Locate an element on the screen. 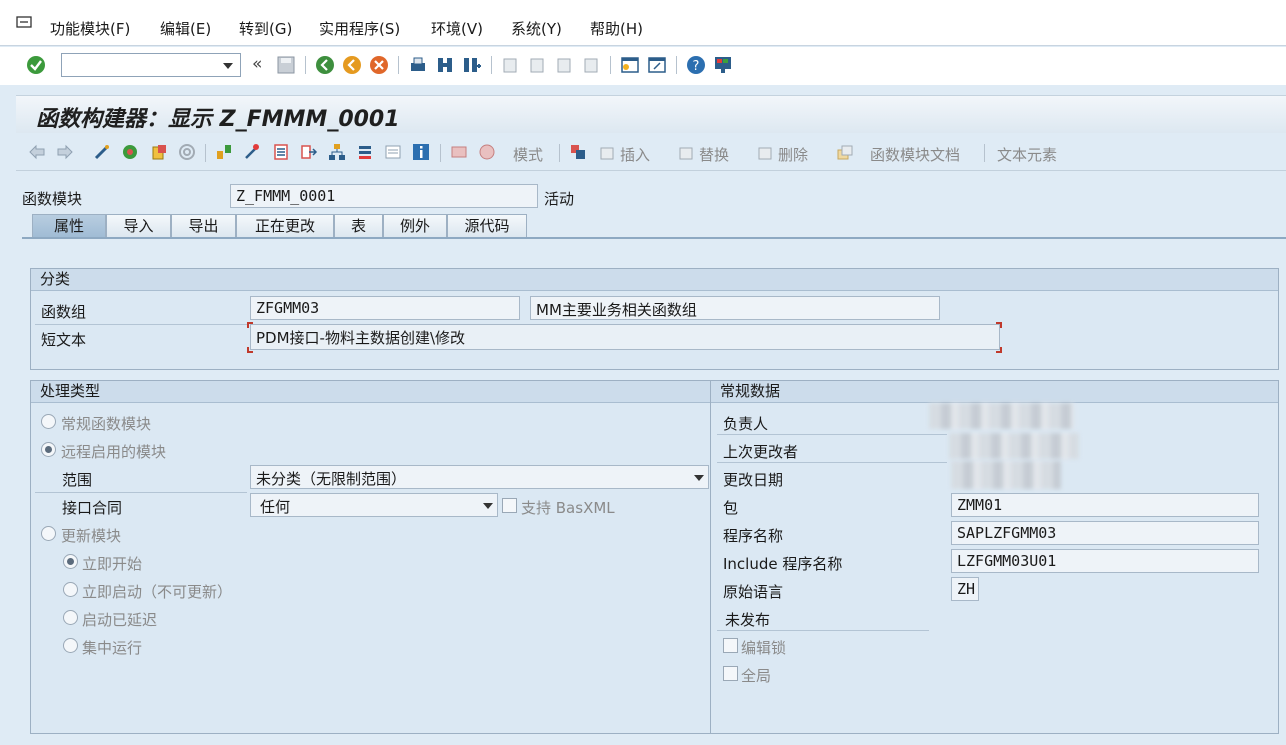 This screenshot has width=1286, height=745. collapse-command-icon: « is located at coordinates (257, 64).